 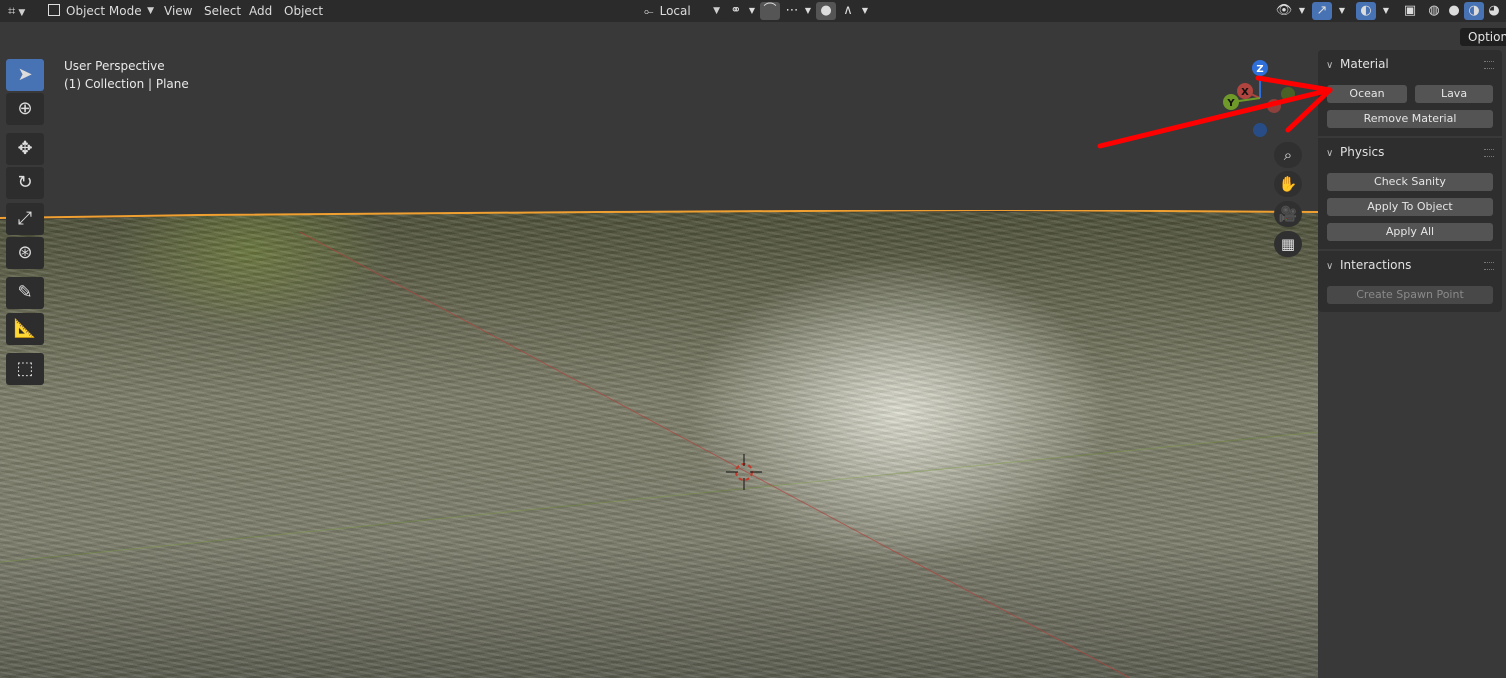 What do you see at coordinates (1410, 207) in the screenshot?
I see `apply-to-object-button: Apply To Object` at bounding box center [1410, 207].